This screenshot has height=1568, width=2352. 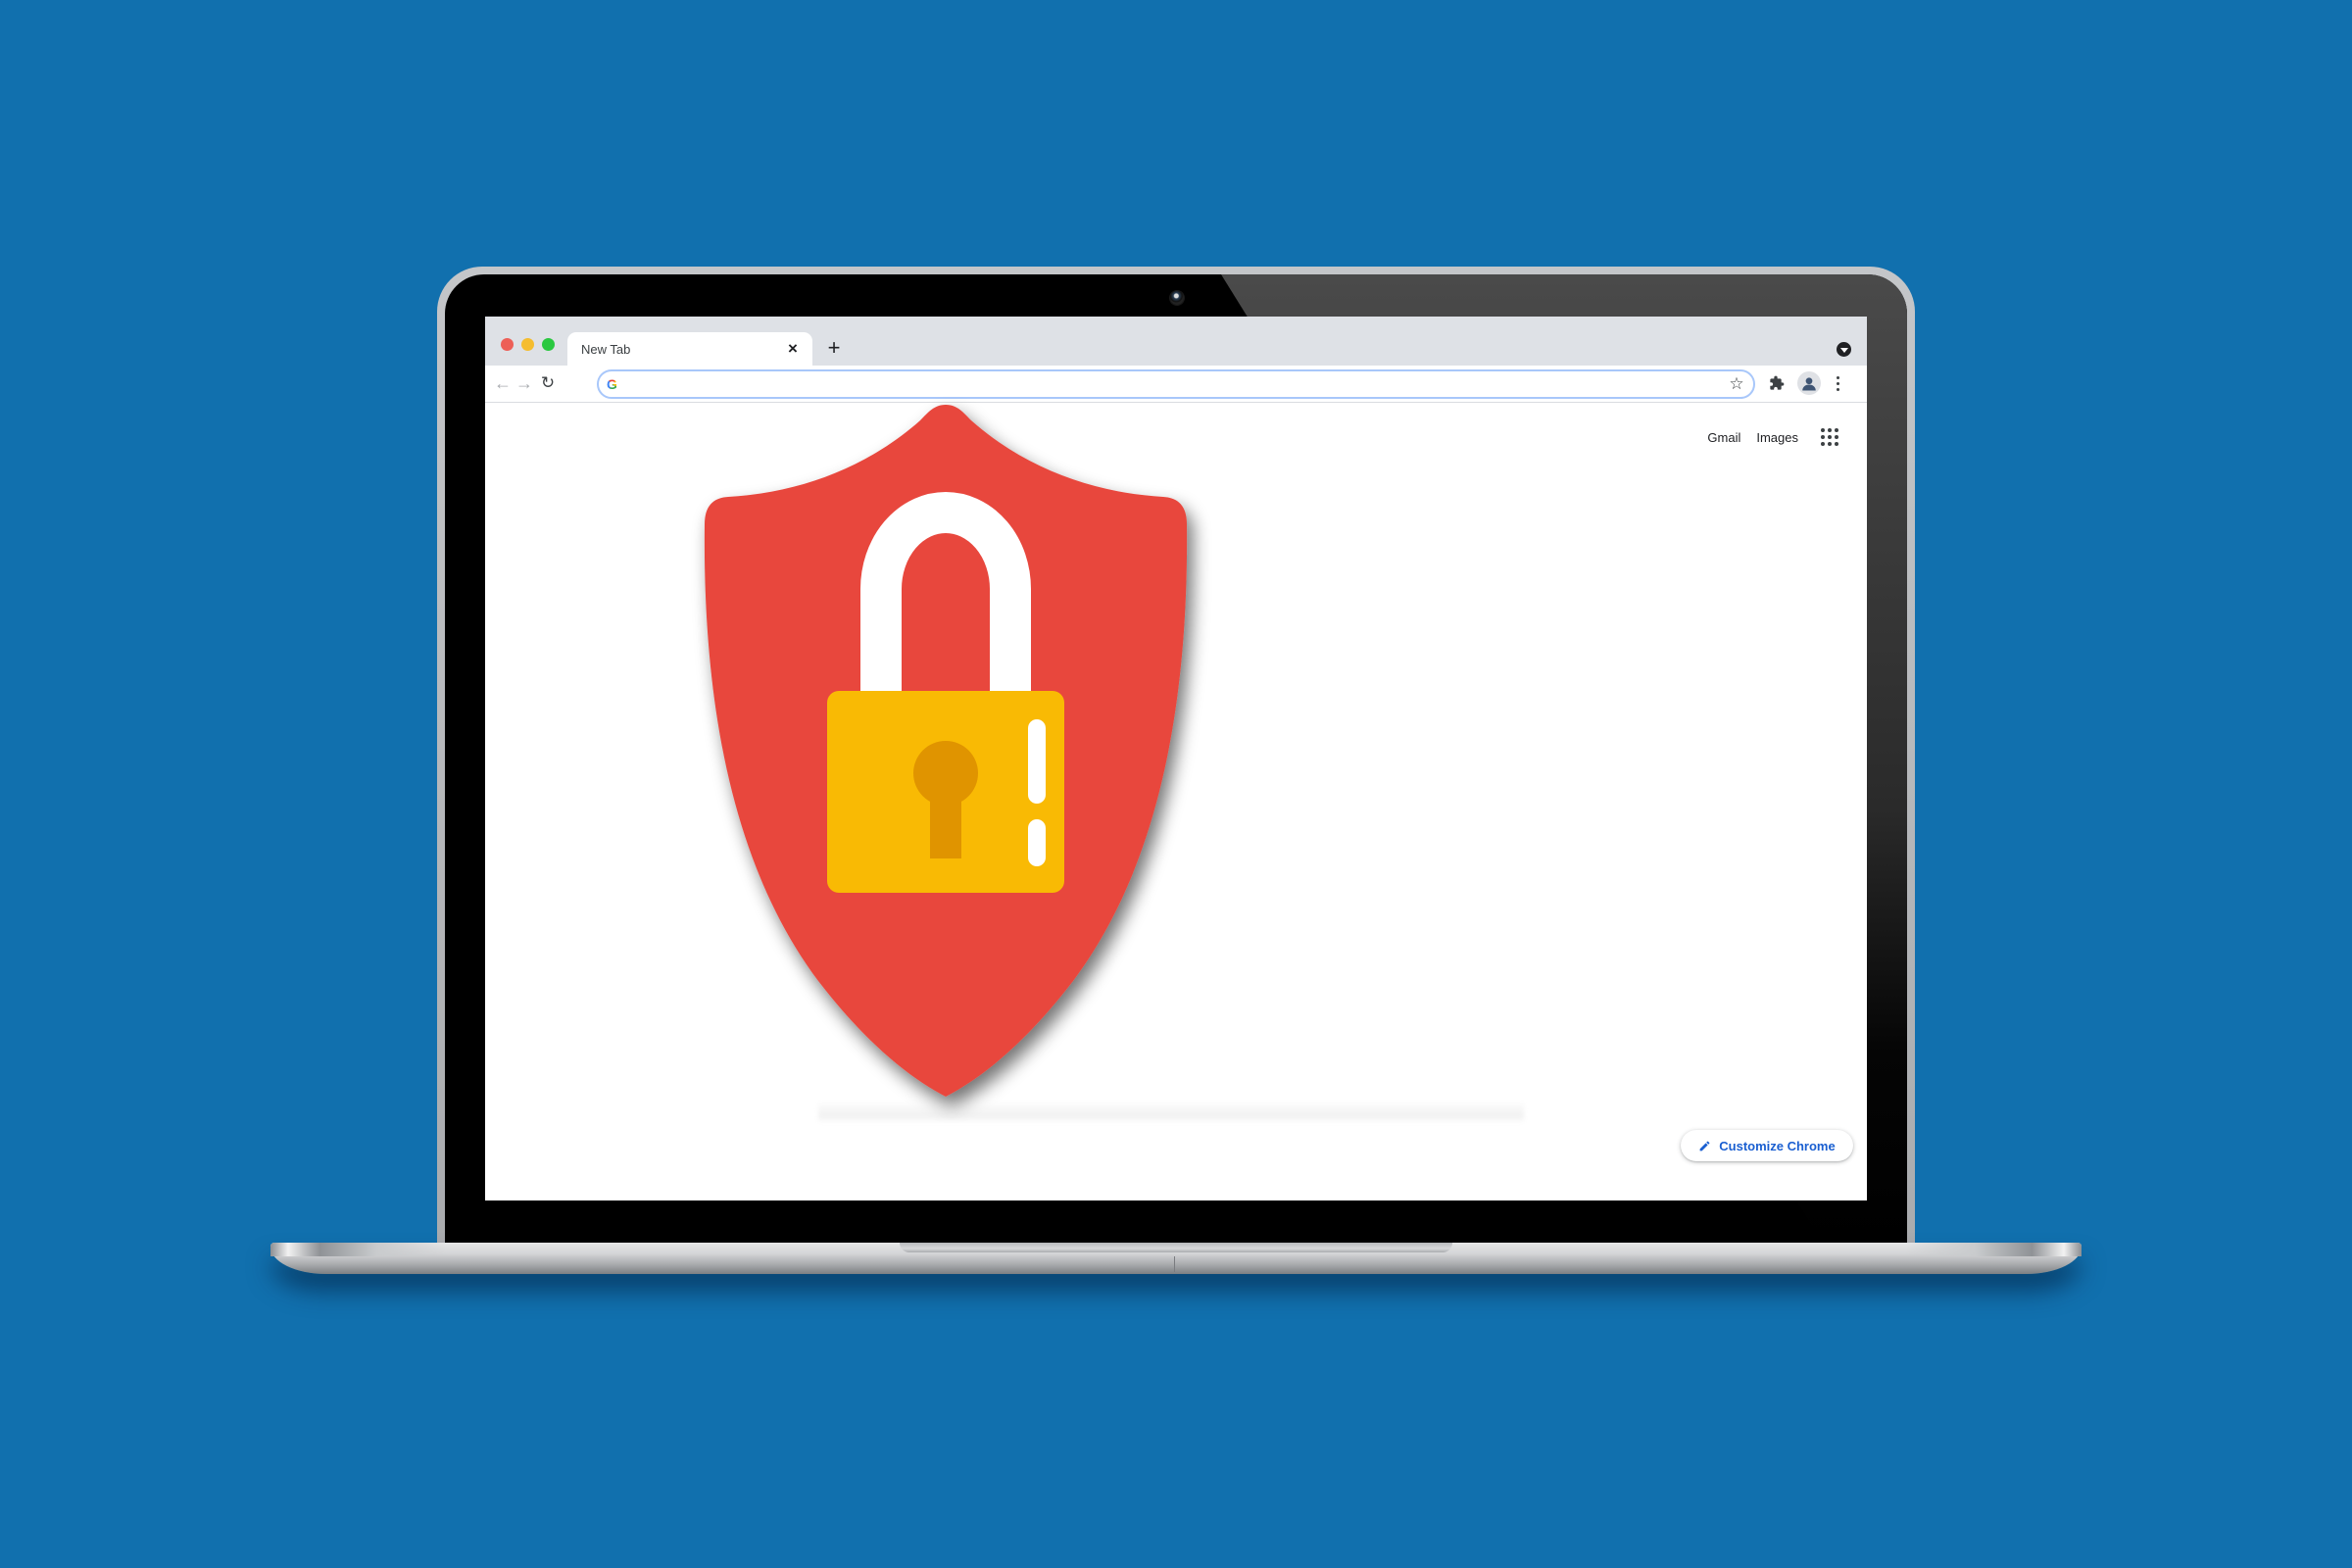 I want to click on gmail-link: Gmail, so click(x=1723, y=437).